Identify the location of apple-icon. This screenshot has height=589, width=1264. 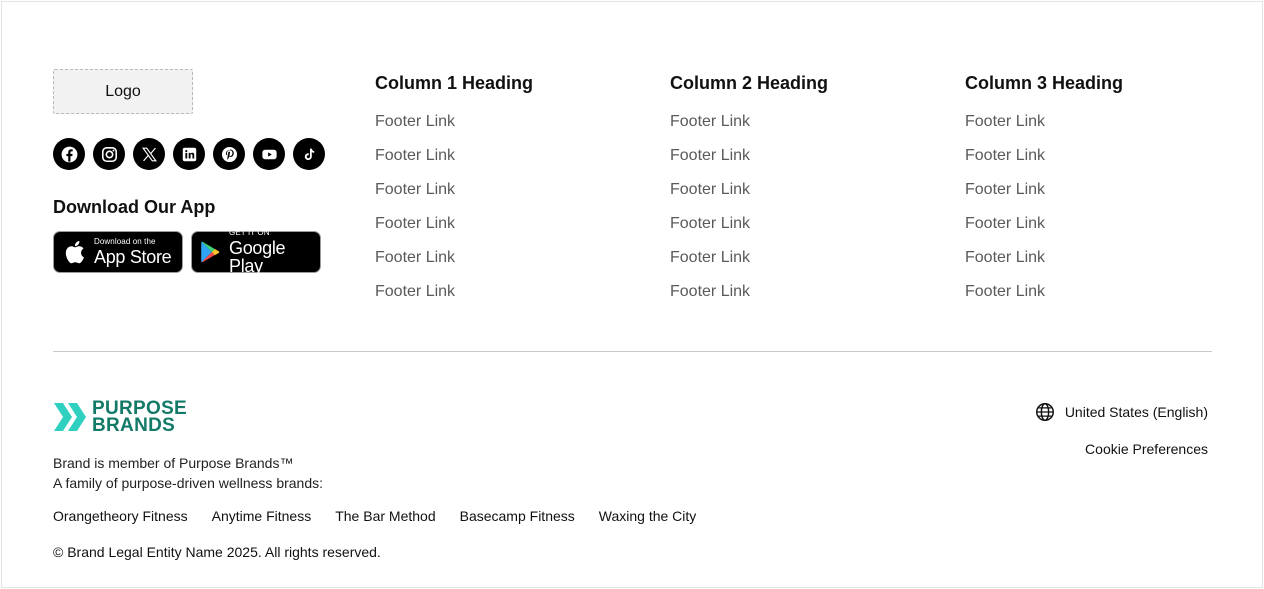
(75, 252).